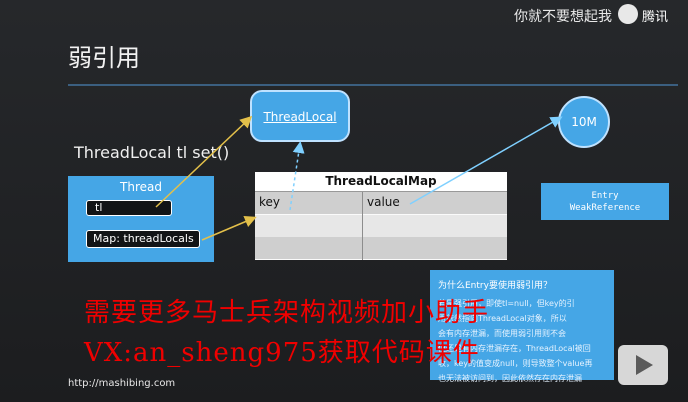 This screenshot has width=688, height=402. I want to click on threadlocal-label: ThreadLocal, so click(300, 117).